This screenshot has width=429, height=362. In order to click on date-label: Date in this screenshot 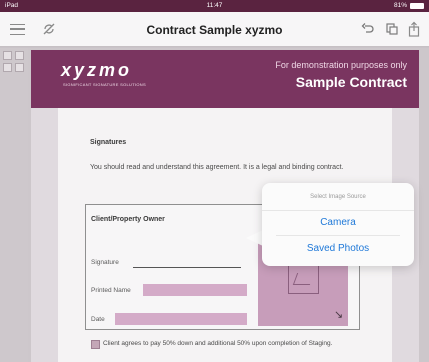, I will do `click(98, 319)`.